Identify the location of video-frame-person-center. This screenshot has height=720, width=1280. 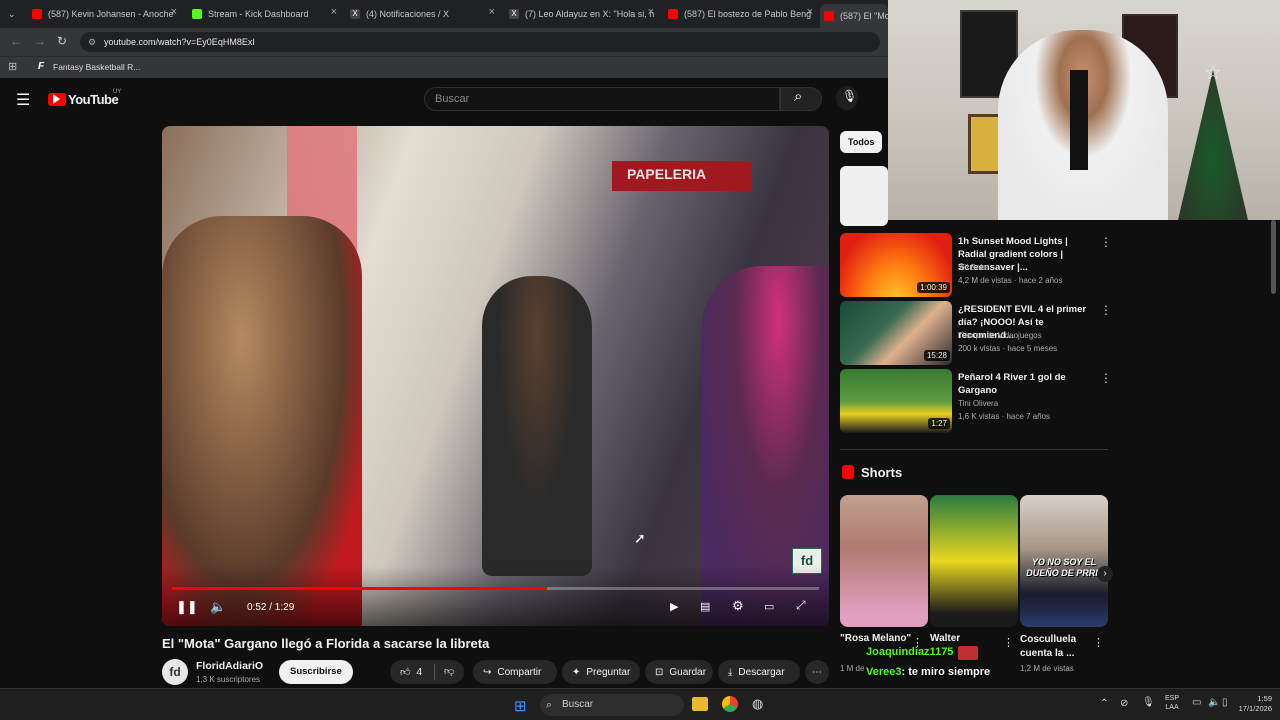
(537, 426).